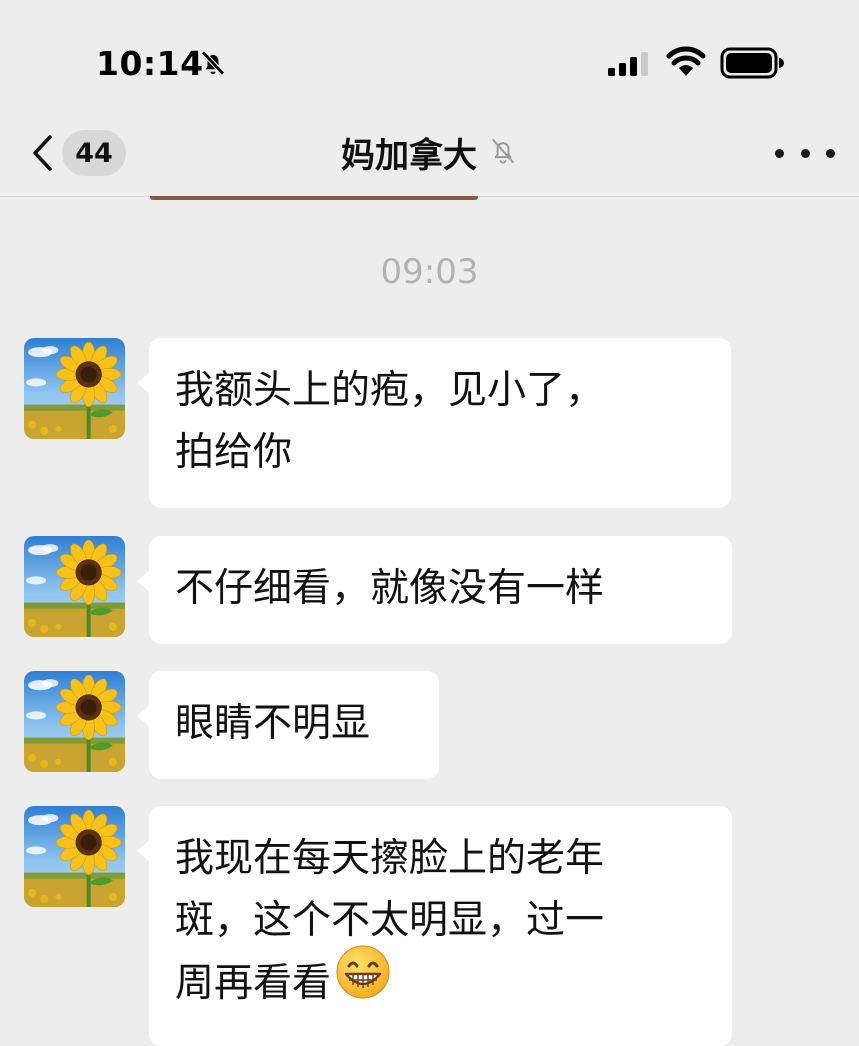 The height and width of the screenshot is (1046, 859). What do you see at coordinates (686, 64) in the screenshot?
I see `wifi-icon` at bounding box center [686, 64].